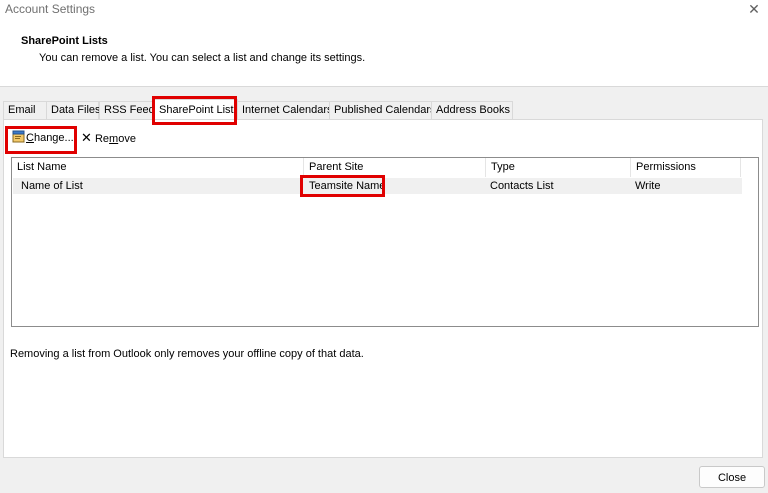 The height and width of the screenshot is (493, 768). Describe the element at coordinates (52, 186) in the screenshot. I see `cell-list-name: Name of List` at that location.